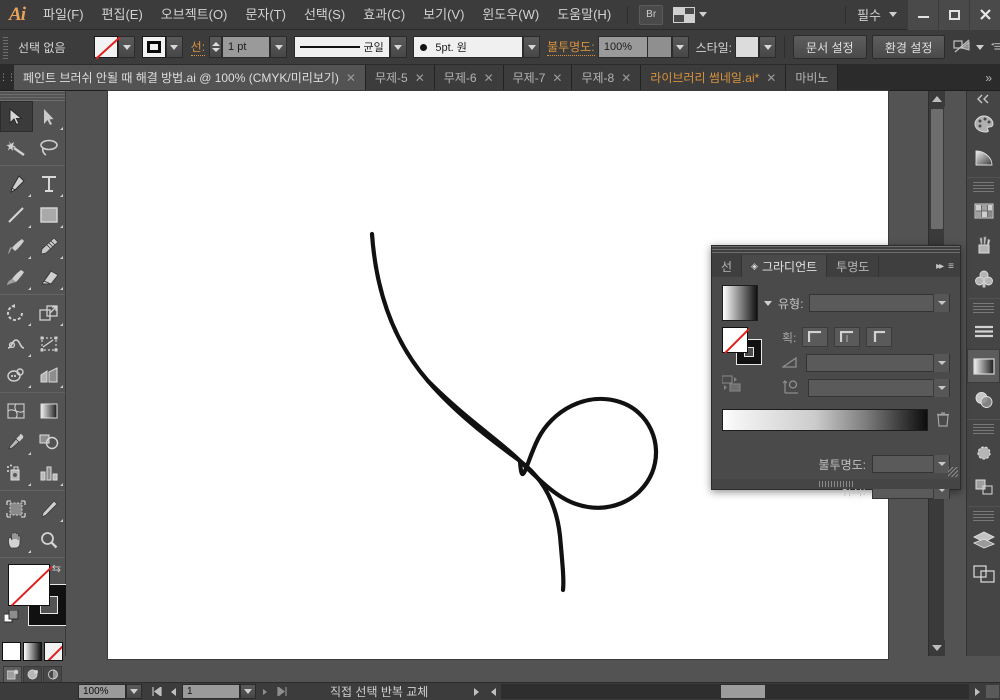 This screenshot has width=1000, height=700. What do you see at coordinates (768, 47) in the screenshot?
I see `graphic-style-dropdown-button` at bounding box center [768, 47].